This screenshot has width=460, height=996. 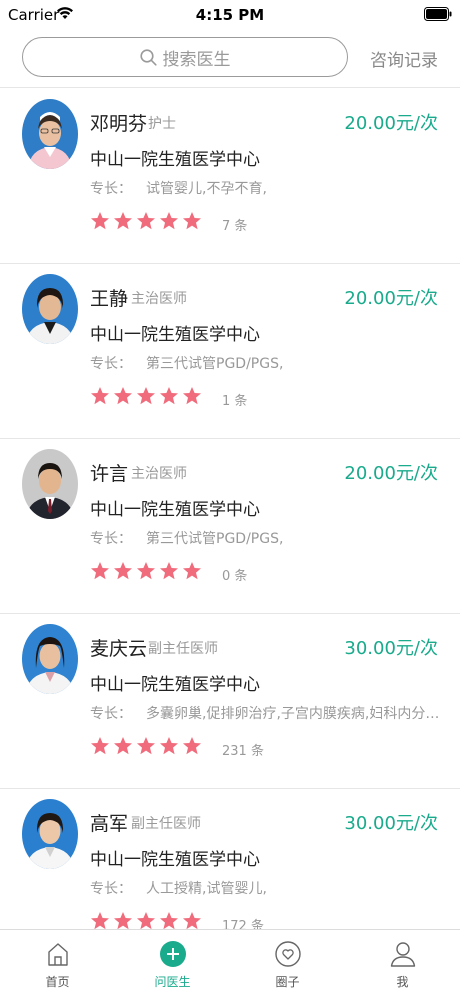 What do you see at coordinates (243, 924) in the screenshot?
I see `review-count: 172 条` at bounding box center [243, 924].